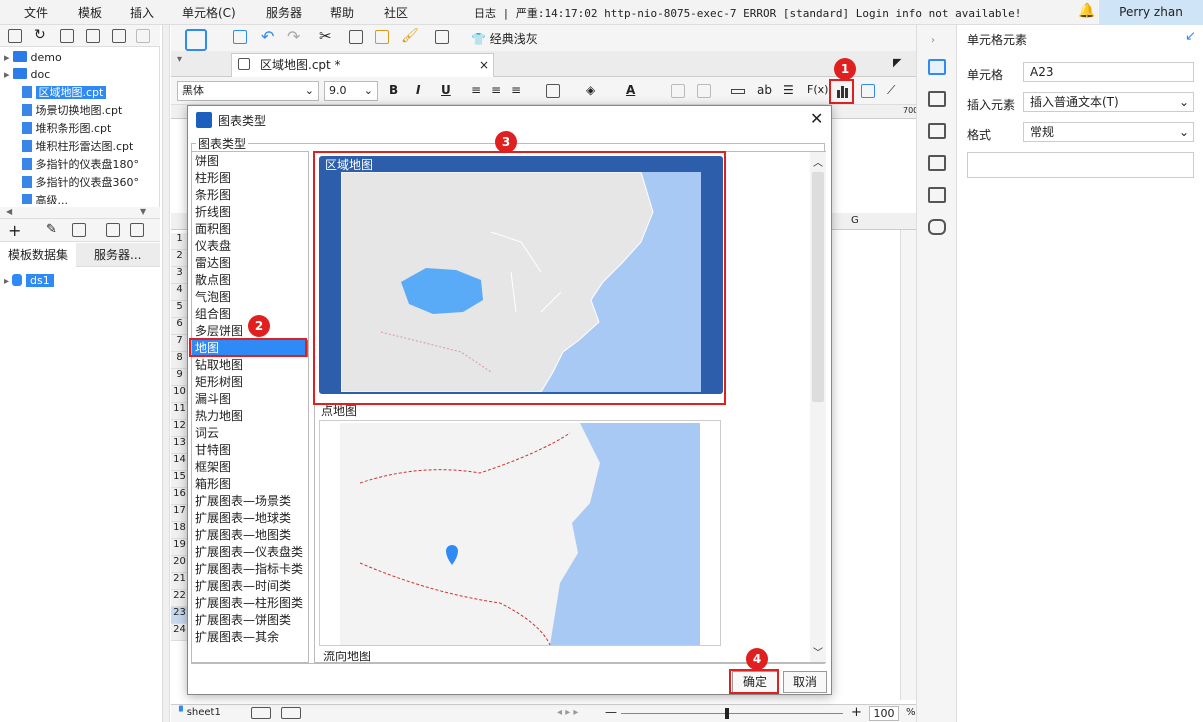  Describe the element at coordinates (80, 165) in the screenshot. I see `tree-item-gauge-180: 多指针的仪表盘180°` at that location.